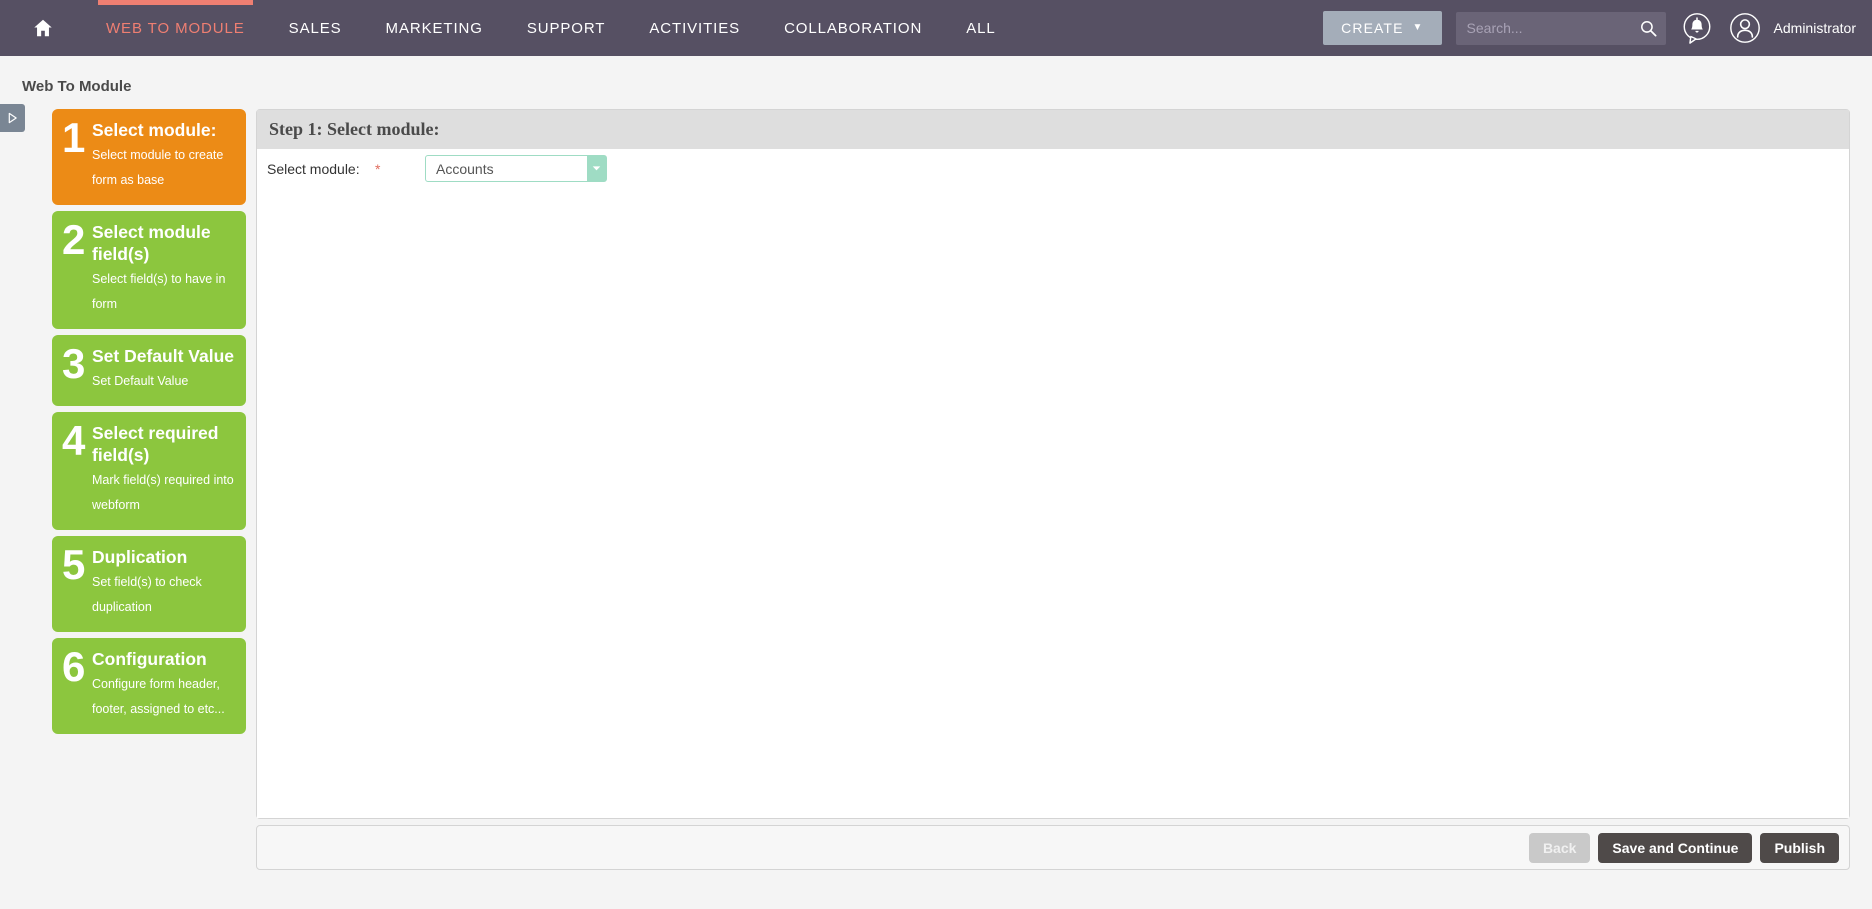  Describe the element at coordinates (74, 564) in the screenshot. I see `step-number: 5` at that location.